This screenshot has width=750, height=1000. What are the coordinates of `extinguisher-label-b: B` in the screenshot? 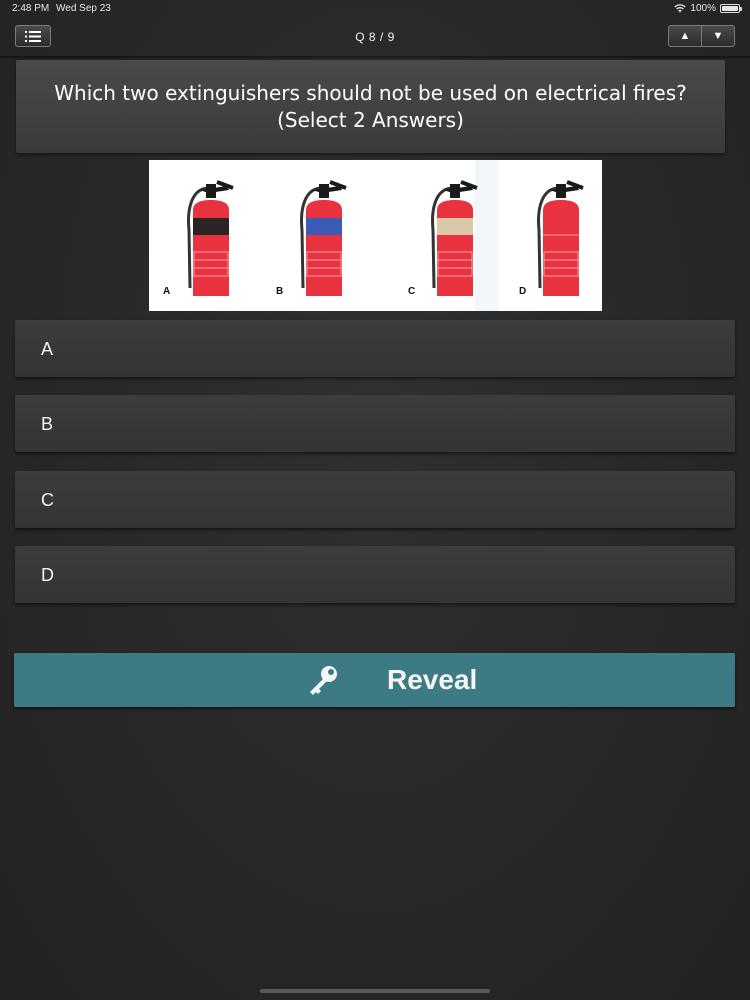 It's located at (279, 291).